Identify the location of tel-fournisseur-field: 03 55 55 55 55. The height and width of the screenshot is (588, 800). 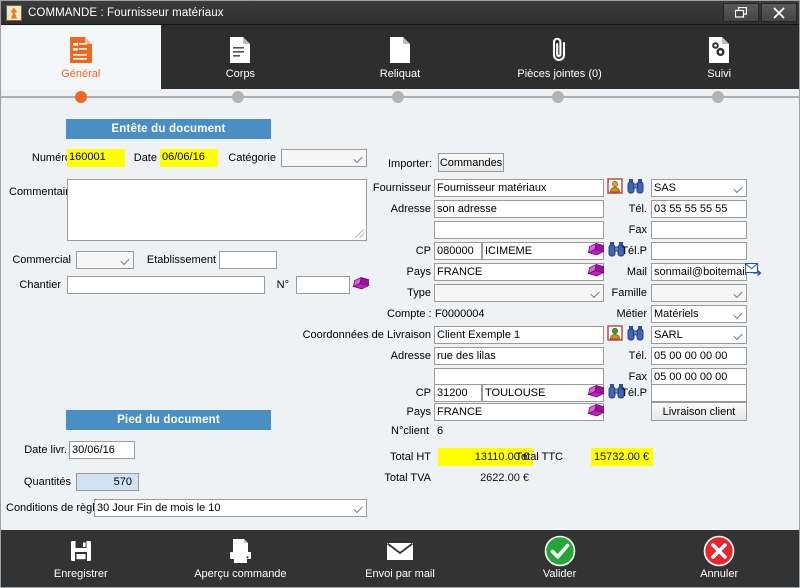
(699, 209).